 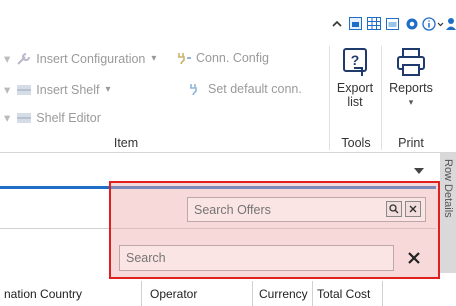 What do you see at coordinates (394, 209) in the screenshot?
I see `search-icon` at bounding box center [394, 209].